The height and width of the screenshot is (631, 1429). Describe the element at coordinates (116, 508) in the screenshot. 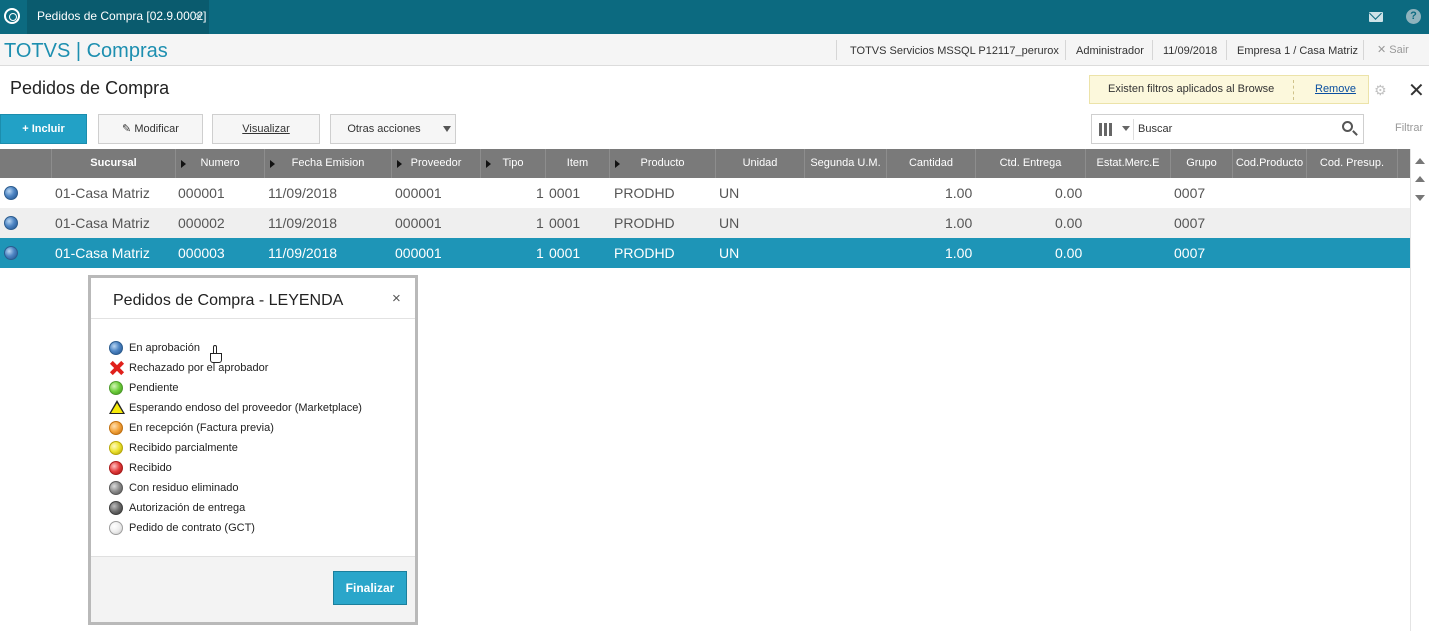

I see `dark-grey-ball-icon` at that location.